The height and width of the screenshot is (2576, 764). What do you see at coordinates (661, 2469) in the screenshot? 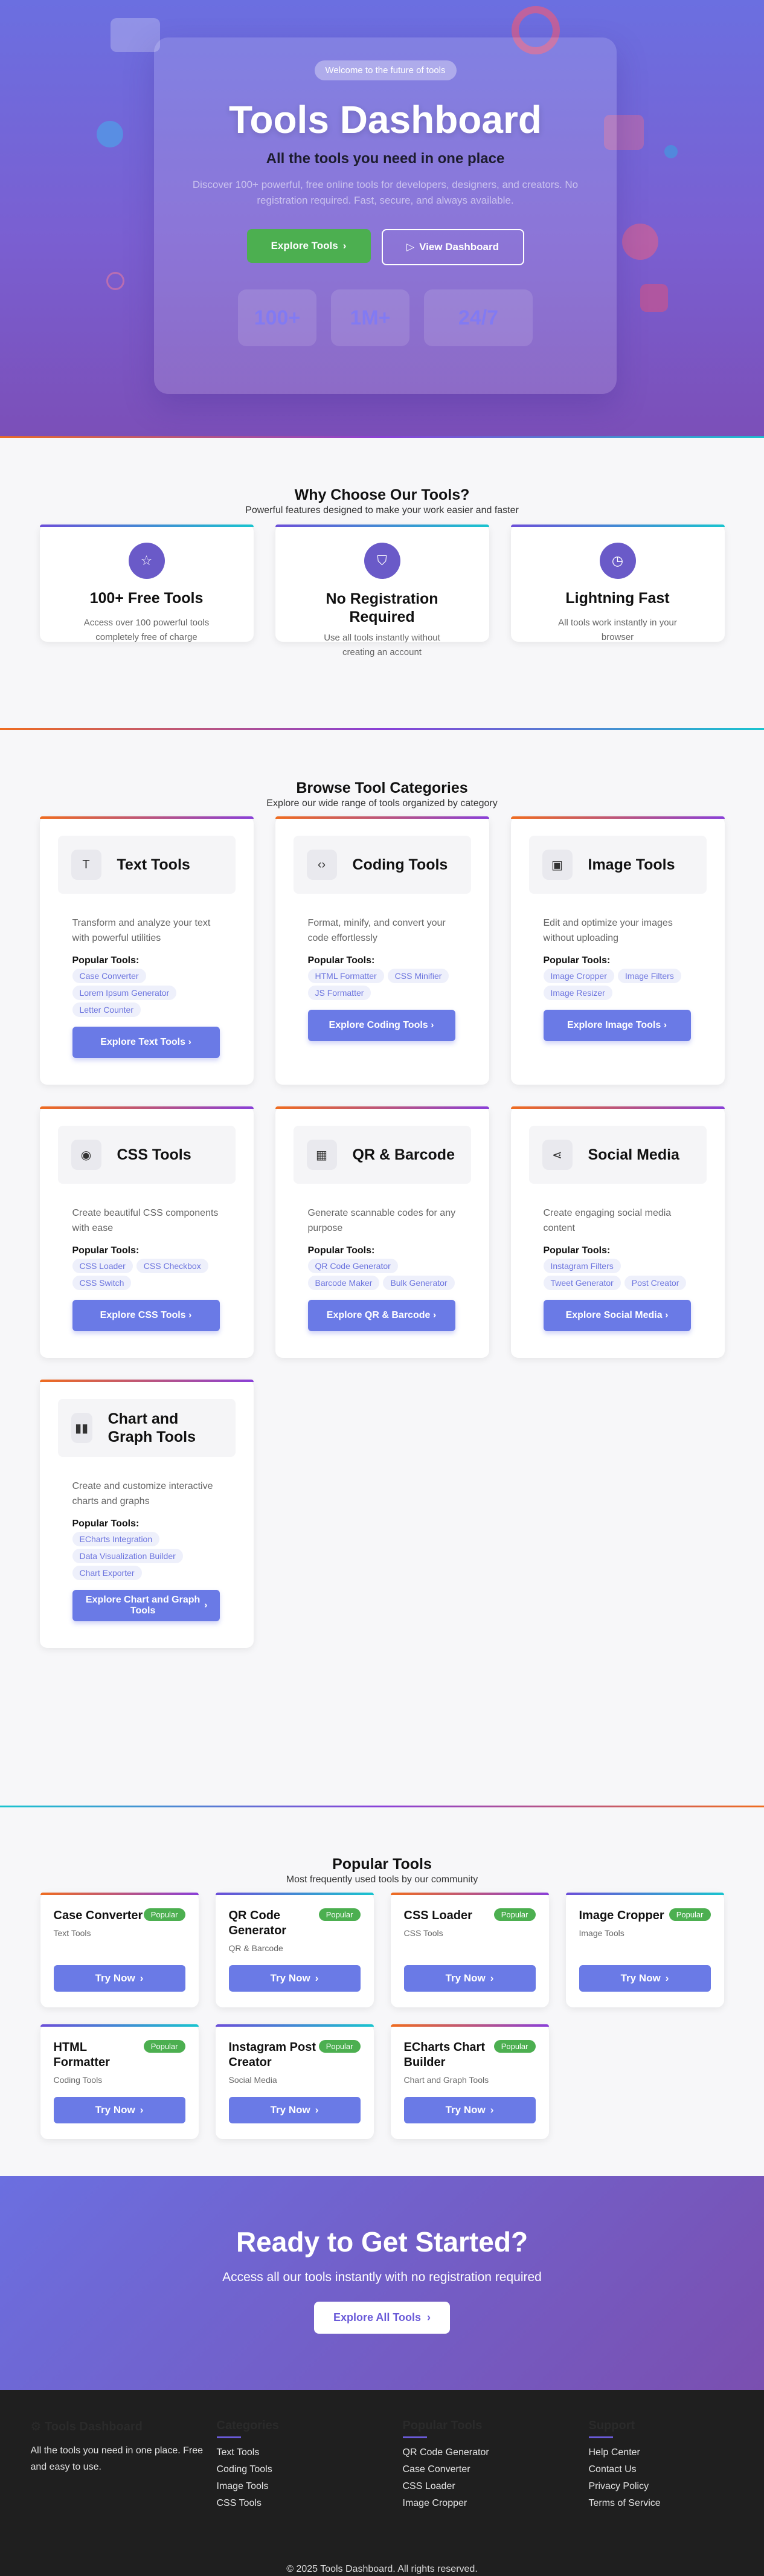
I see `footer-link: Contact Us` at bounding box center [661, 2469].